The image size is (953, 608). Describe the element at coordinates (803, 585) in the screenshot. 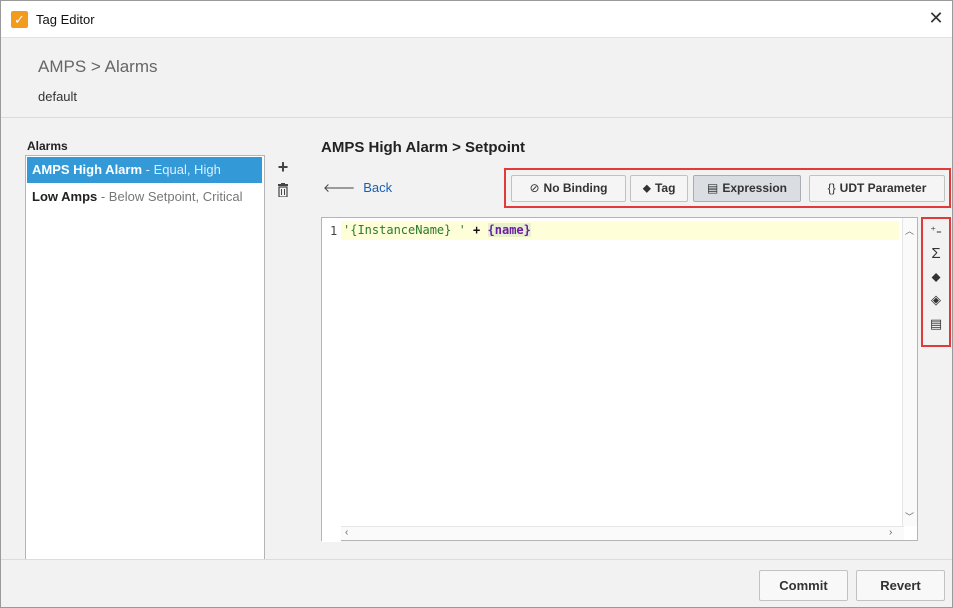

I see `commit-button: Commit` at that location.